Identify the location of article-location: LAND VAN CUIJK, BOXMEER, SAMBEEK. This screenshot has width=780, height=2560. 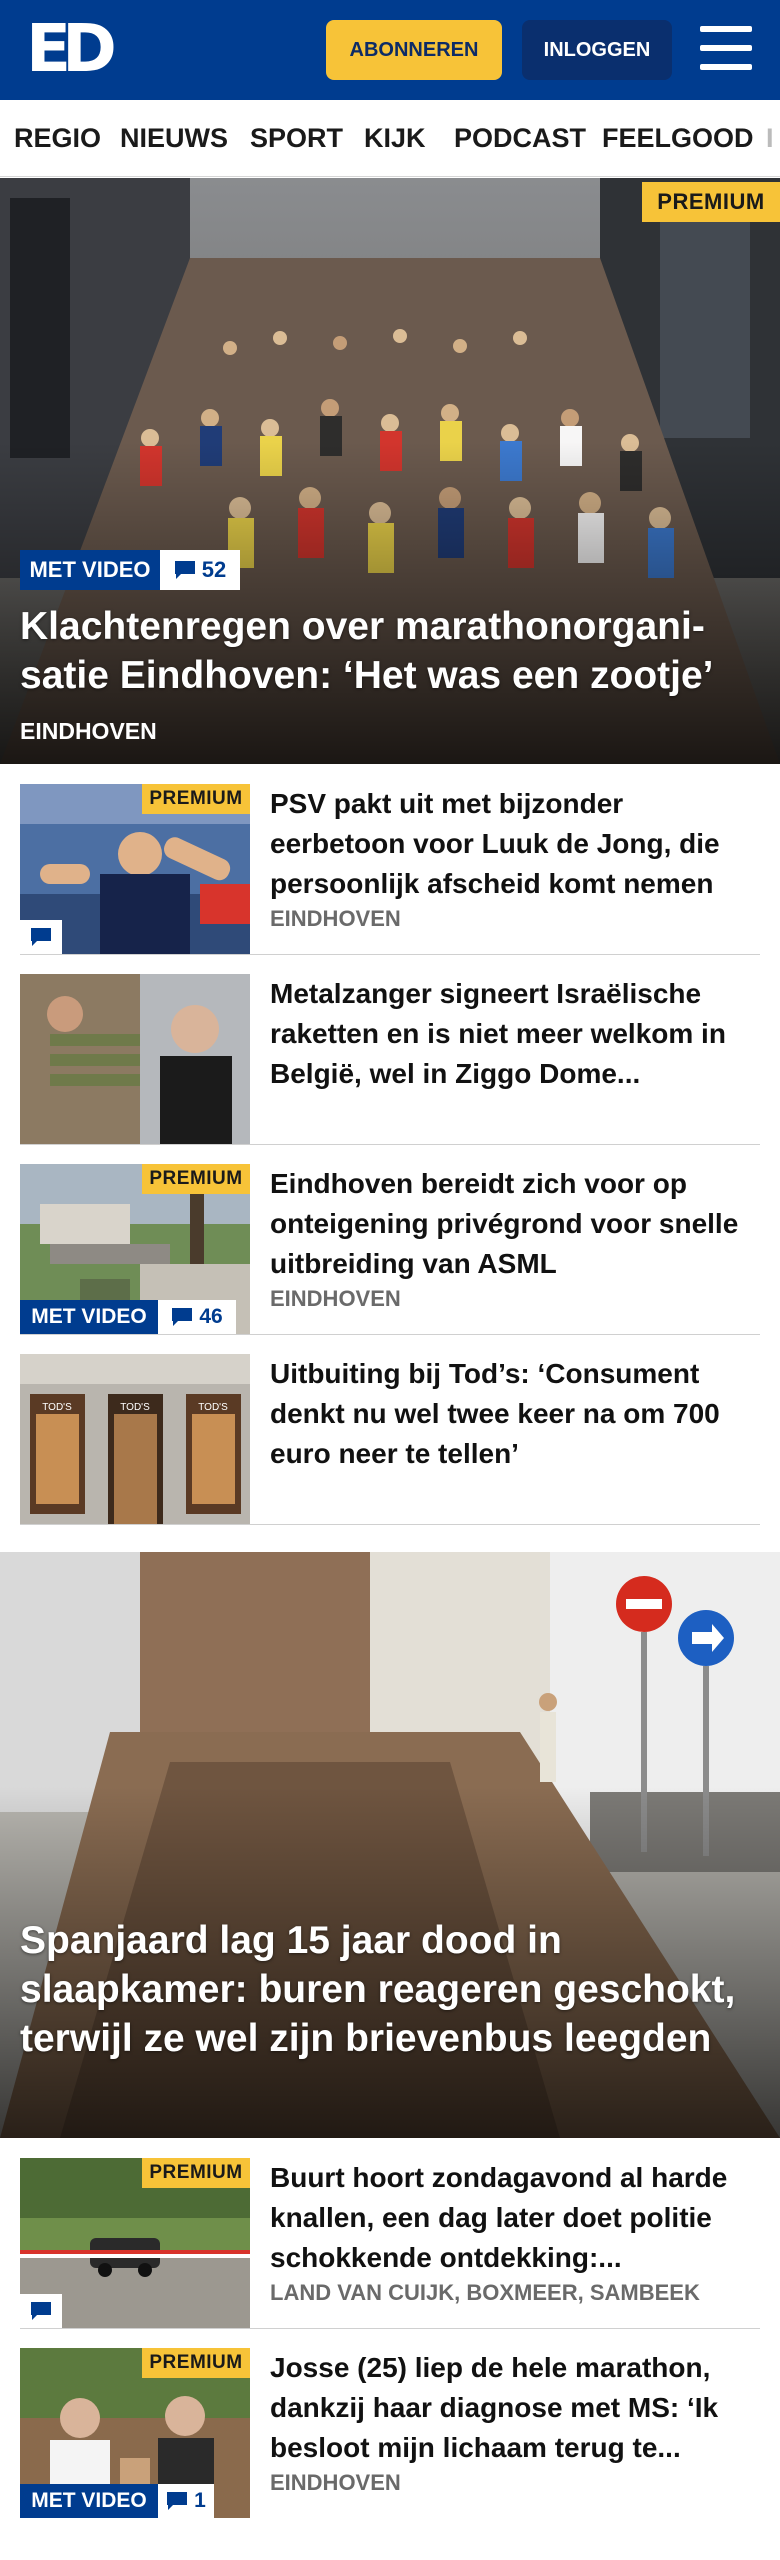
(485, 2292).